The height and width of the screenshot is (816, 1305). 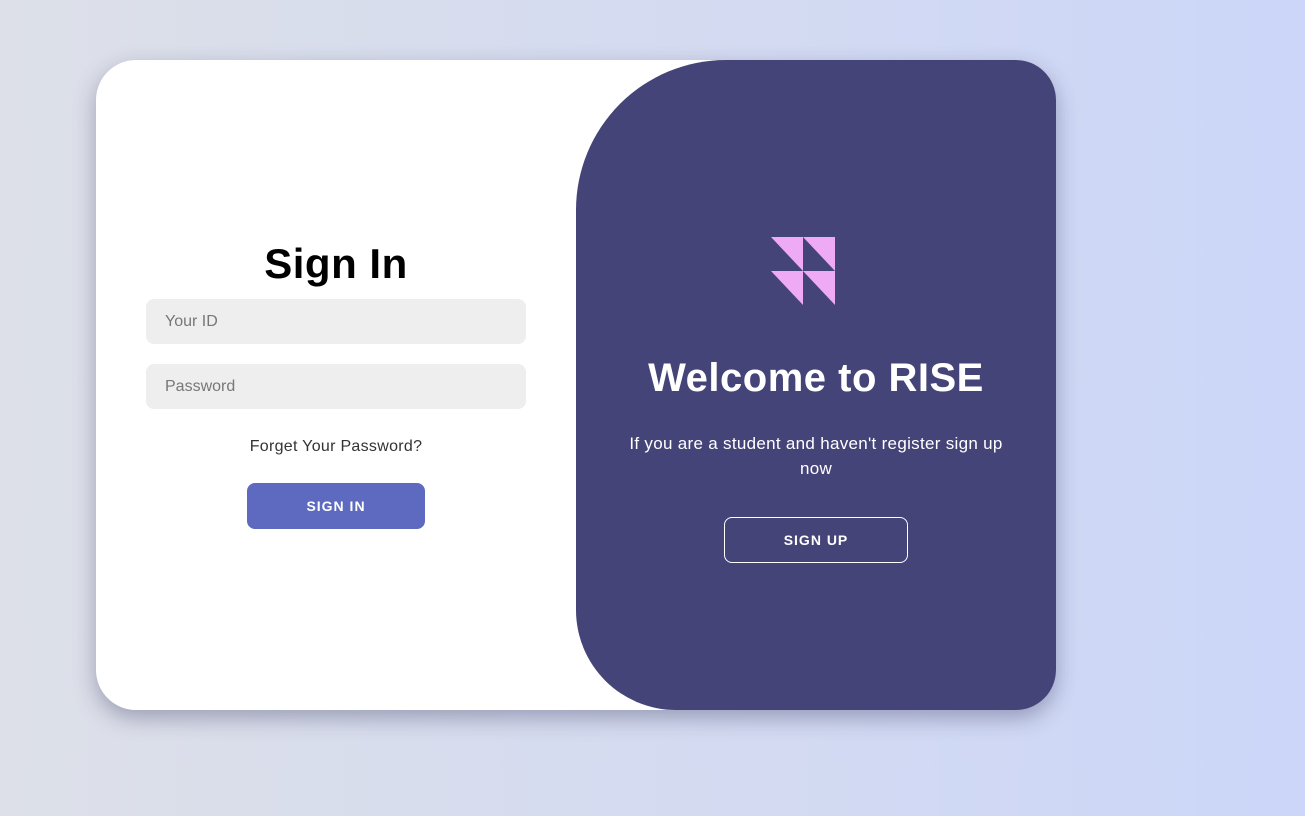 What do you see at coordinates (816, 378) in the screenshot?
I see `welcome-title: Welcome to RISE` at bounding box center [816, 378].